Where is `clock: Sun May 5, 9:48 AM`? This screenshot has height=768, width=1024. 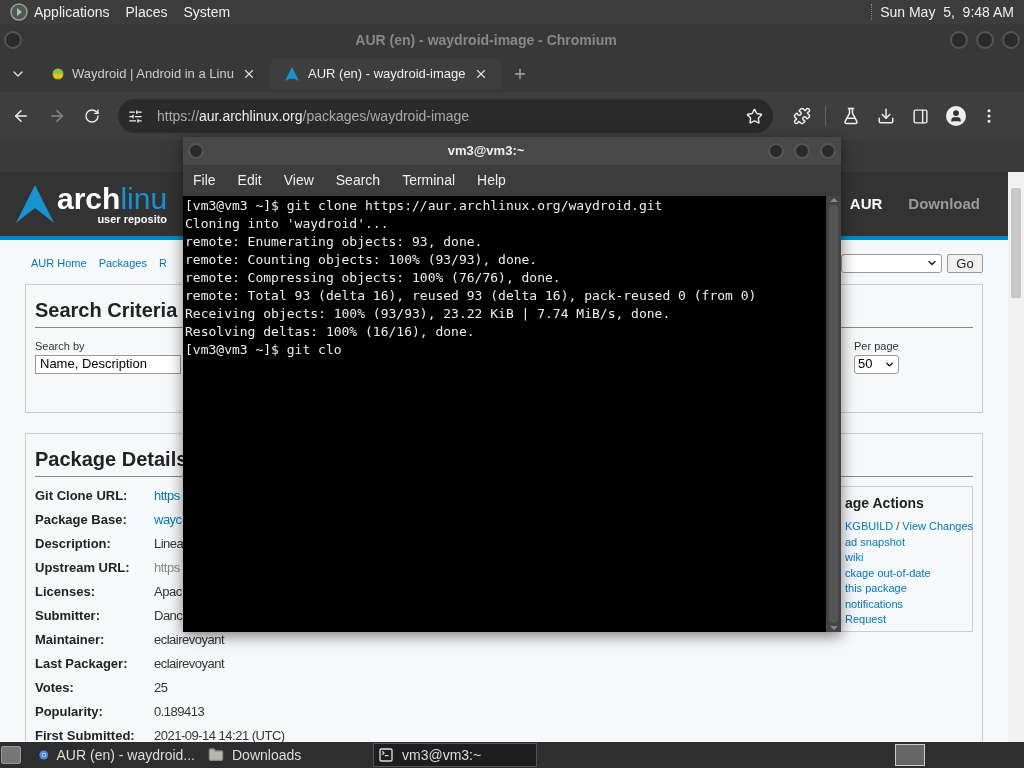
clock: Sun May 5, 9:48 AM is located at coordinates (947, 12).